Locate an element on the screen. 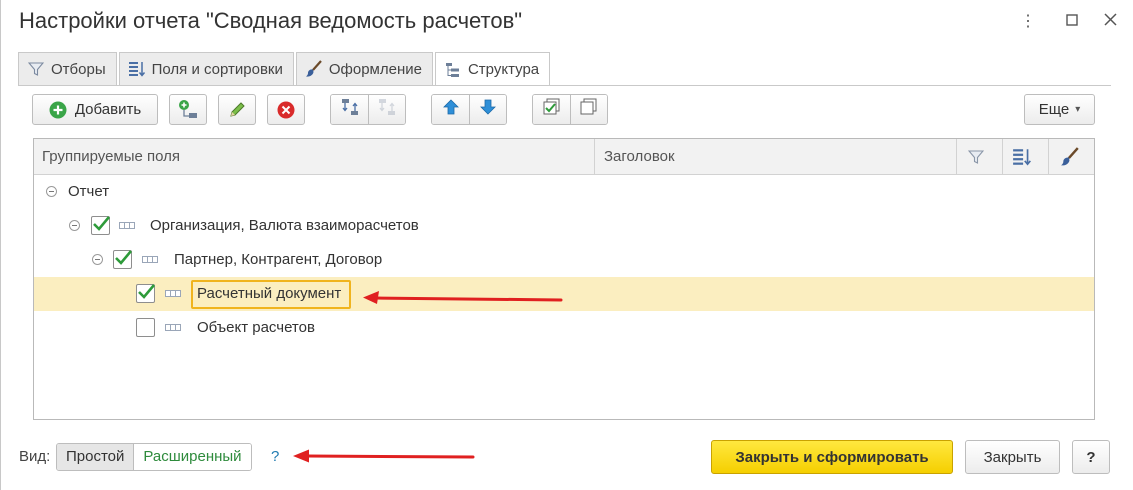  chevron-down-icon: ▾ is located at coordinates (1078, 109).